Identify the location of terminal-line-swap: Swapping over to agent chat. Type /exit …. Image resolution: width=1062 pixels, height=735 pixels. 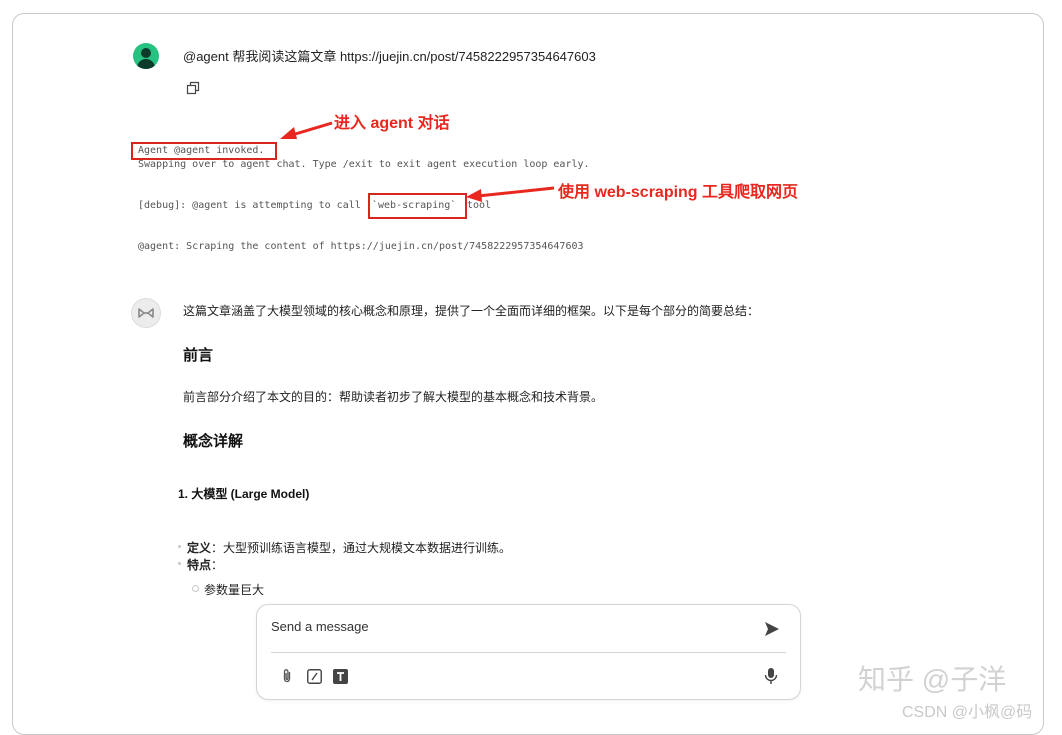
(364, 164).